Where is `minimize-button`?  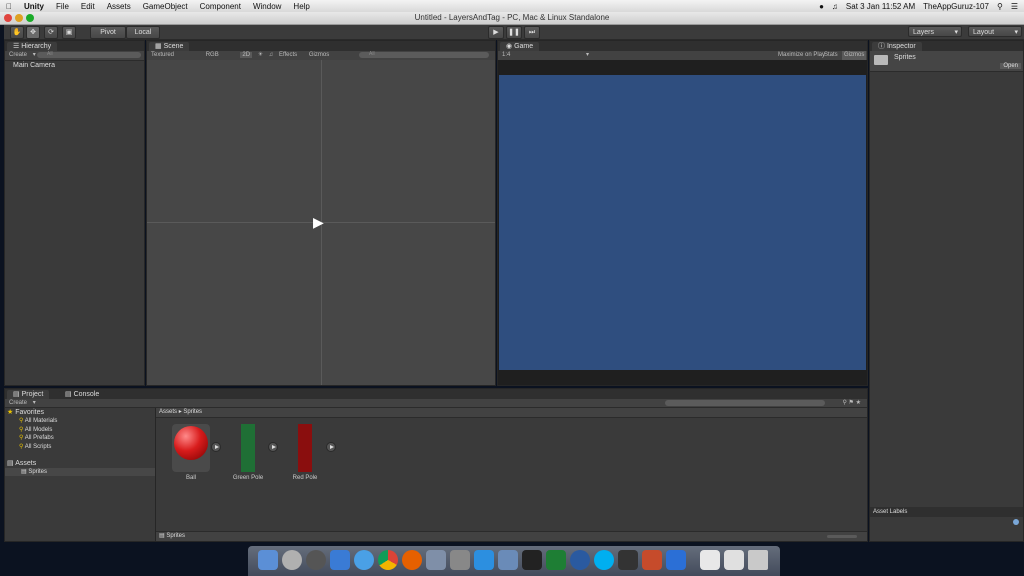
minimize-button is located at coordinates (19, 18).